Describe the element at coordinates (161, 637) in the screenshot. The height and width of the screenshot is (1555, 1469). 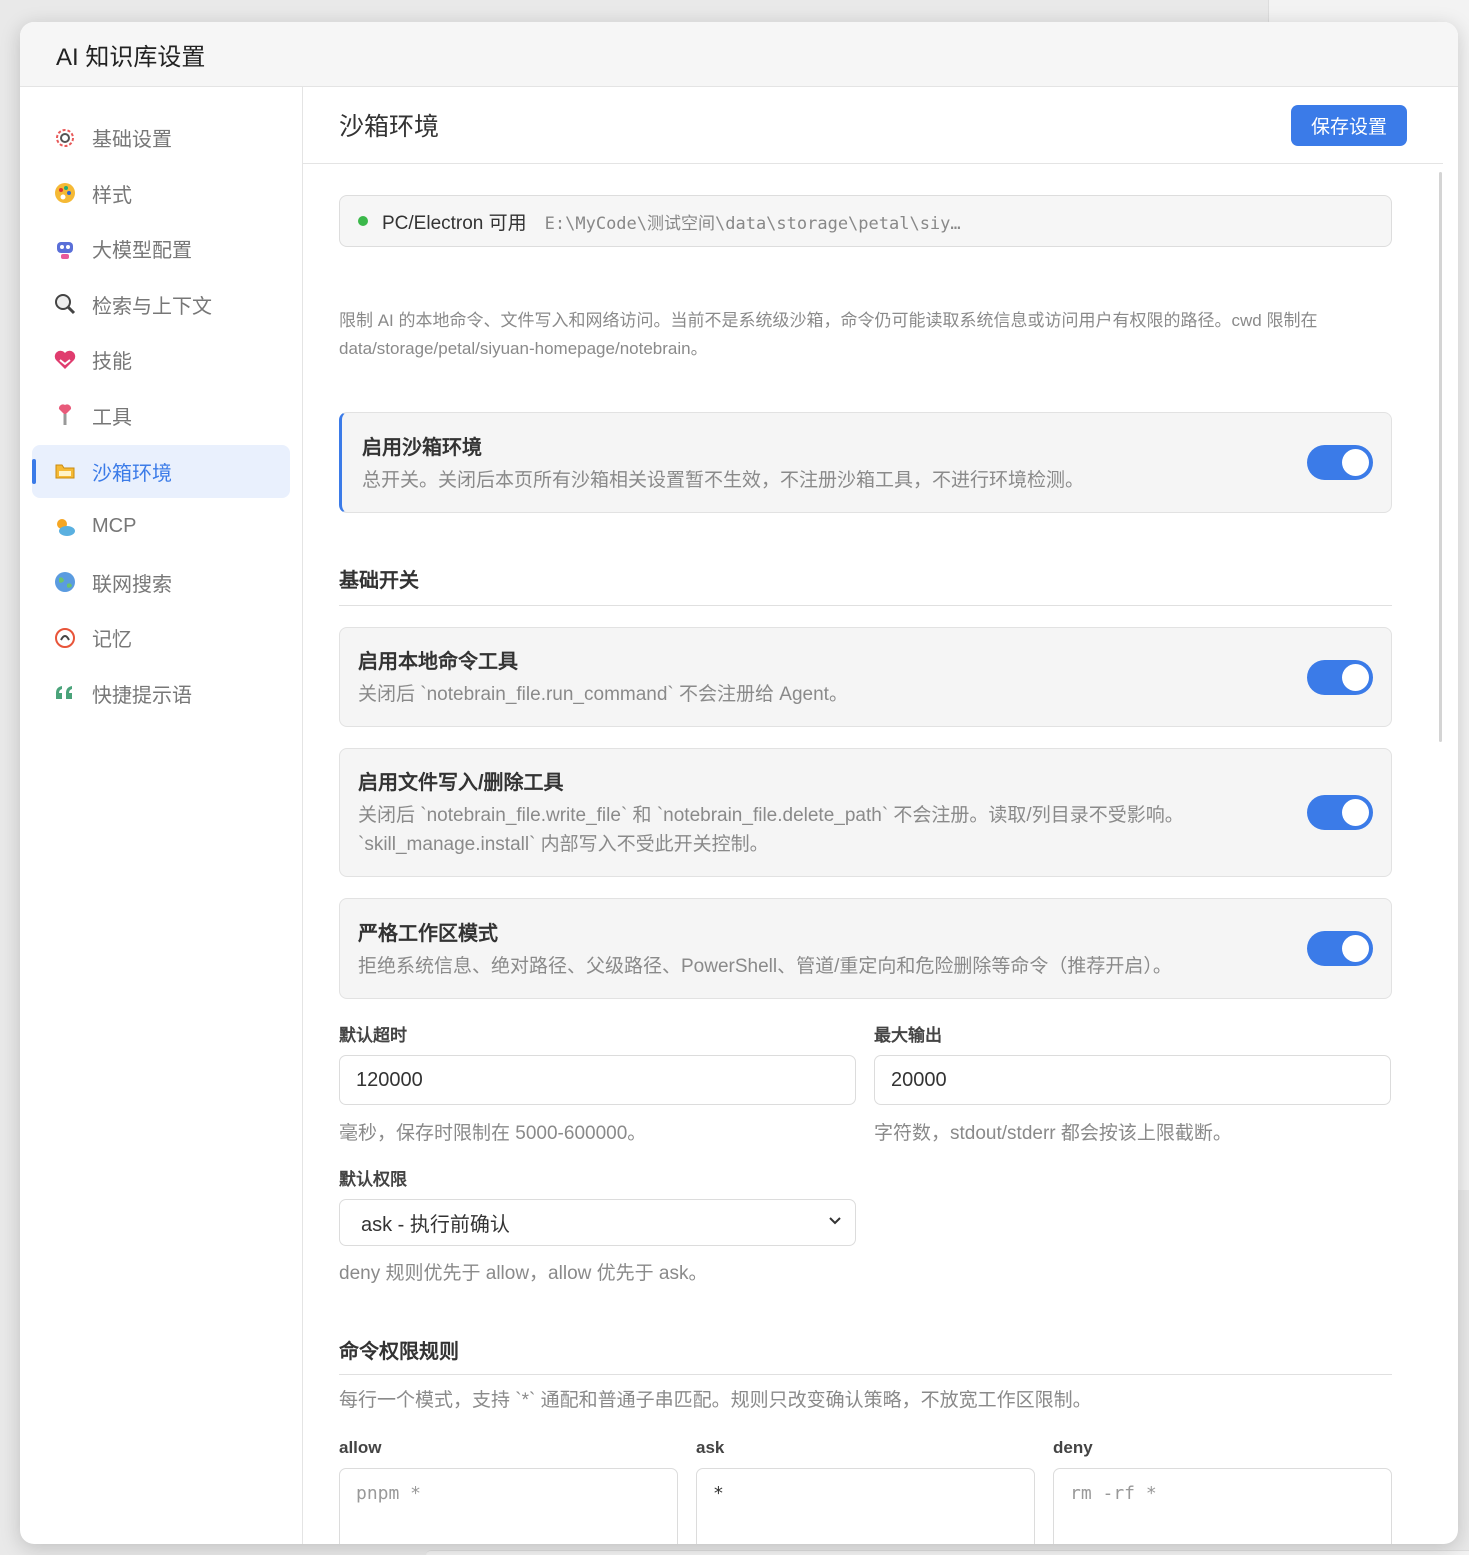
I see `sidebar-item-memory: 记忆` at that location.